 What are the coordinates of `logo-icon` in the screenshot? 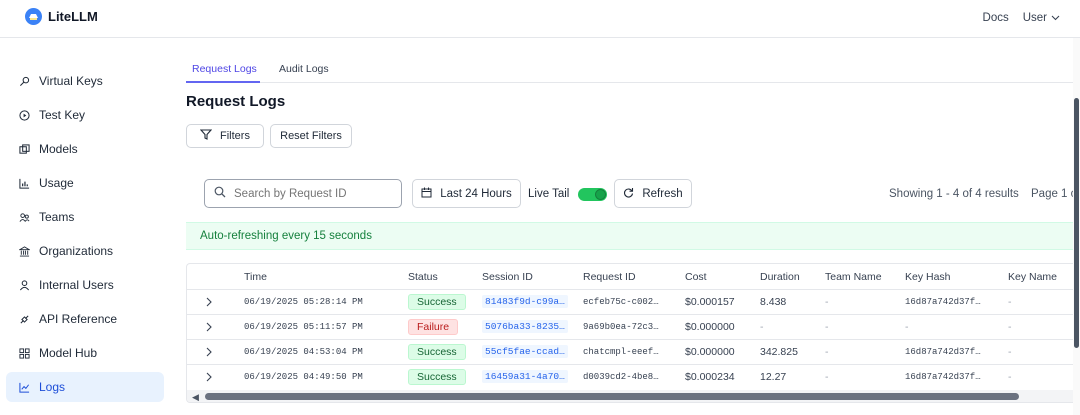 It's located at (33, 16).